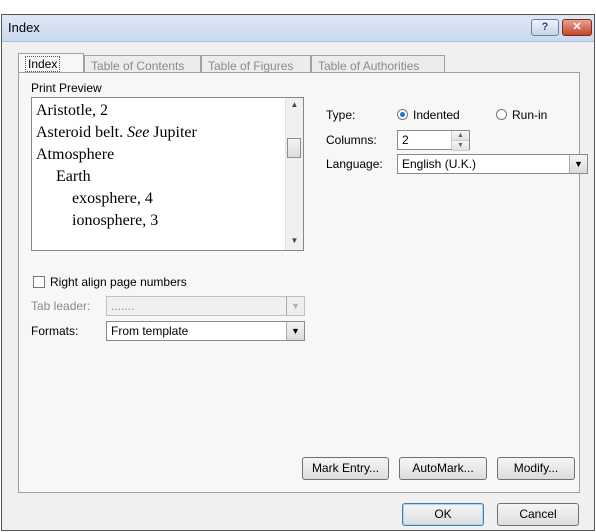 This screenshot has width=596, height=532. I want to click on formats-select: From template ▼, so click(205, 331).